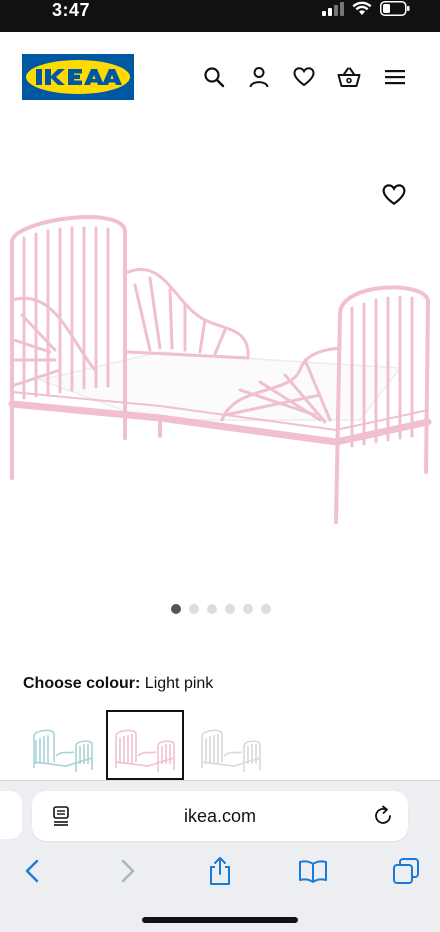  What do you see at coordinates (78, 77) in the screenshot?
I see `ikea-logo` at bounding box center [78, 77].